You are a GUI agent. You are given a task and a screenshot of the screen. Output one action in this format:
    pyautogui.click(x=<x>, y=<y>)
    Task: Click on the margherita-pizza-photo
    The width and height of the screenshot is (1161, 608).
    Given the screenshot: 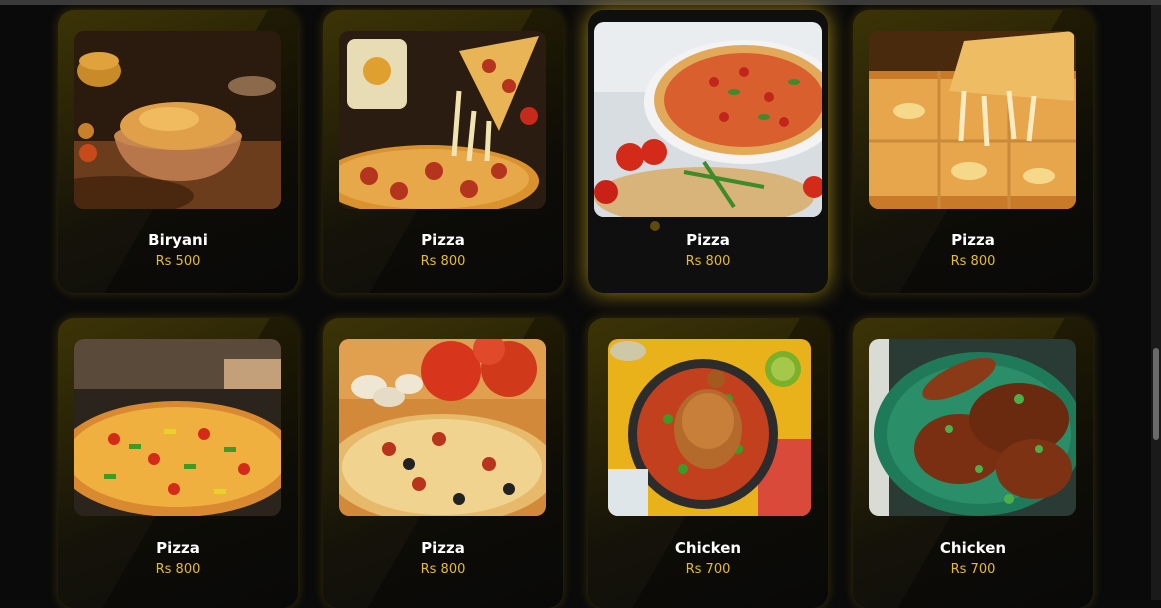 What is the action you would take?
    pyautogui.click(x=708, y=119)
    